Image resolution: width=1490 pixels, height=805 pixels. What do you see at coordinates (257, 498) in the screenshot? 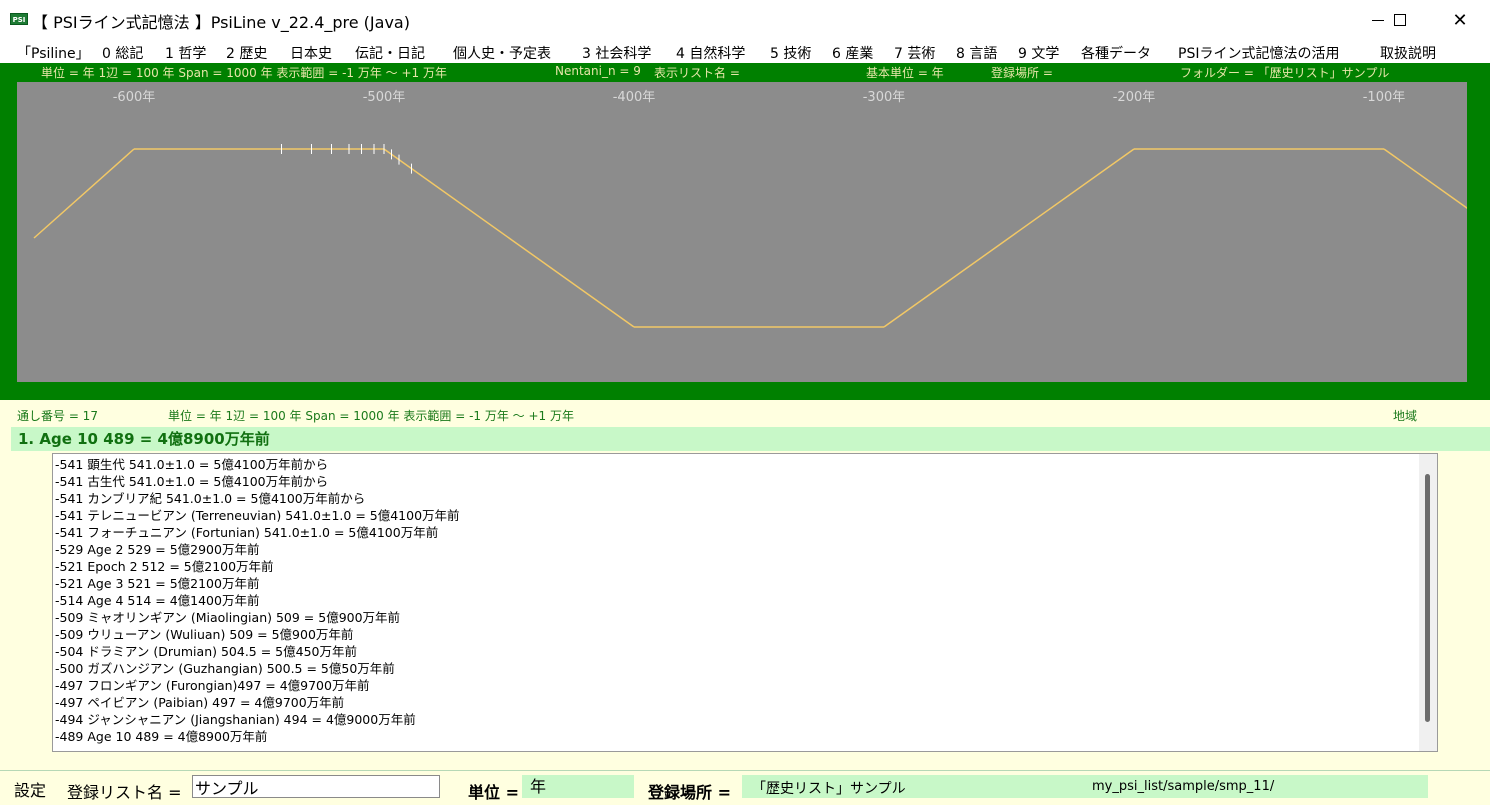
I see `list-item: -541 カンブリア紀 541.0±1.0 = 5億4100万年前から` at bounding box center [257, 498].